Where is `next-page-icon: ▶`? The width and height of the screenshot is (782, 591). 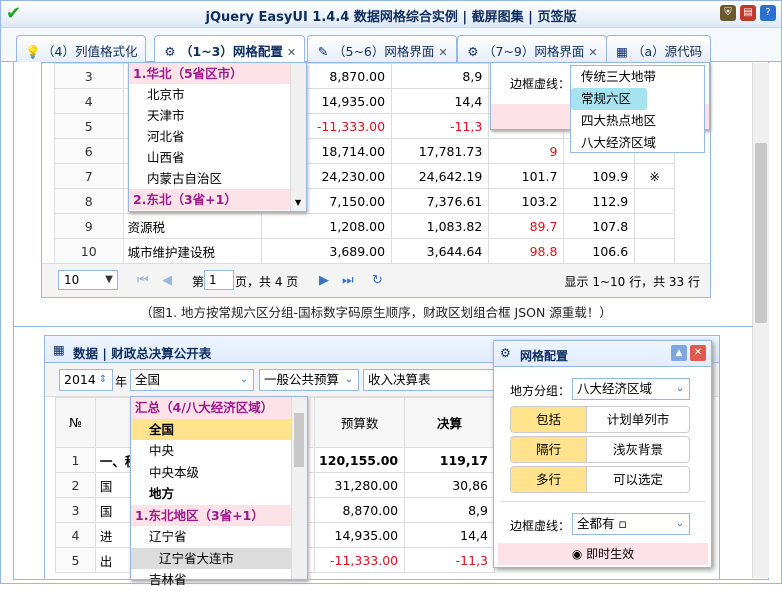 next-page-icon: ▶ is located at coordinates (324, 280).